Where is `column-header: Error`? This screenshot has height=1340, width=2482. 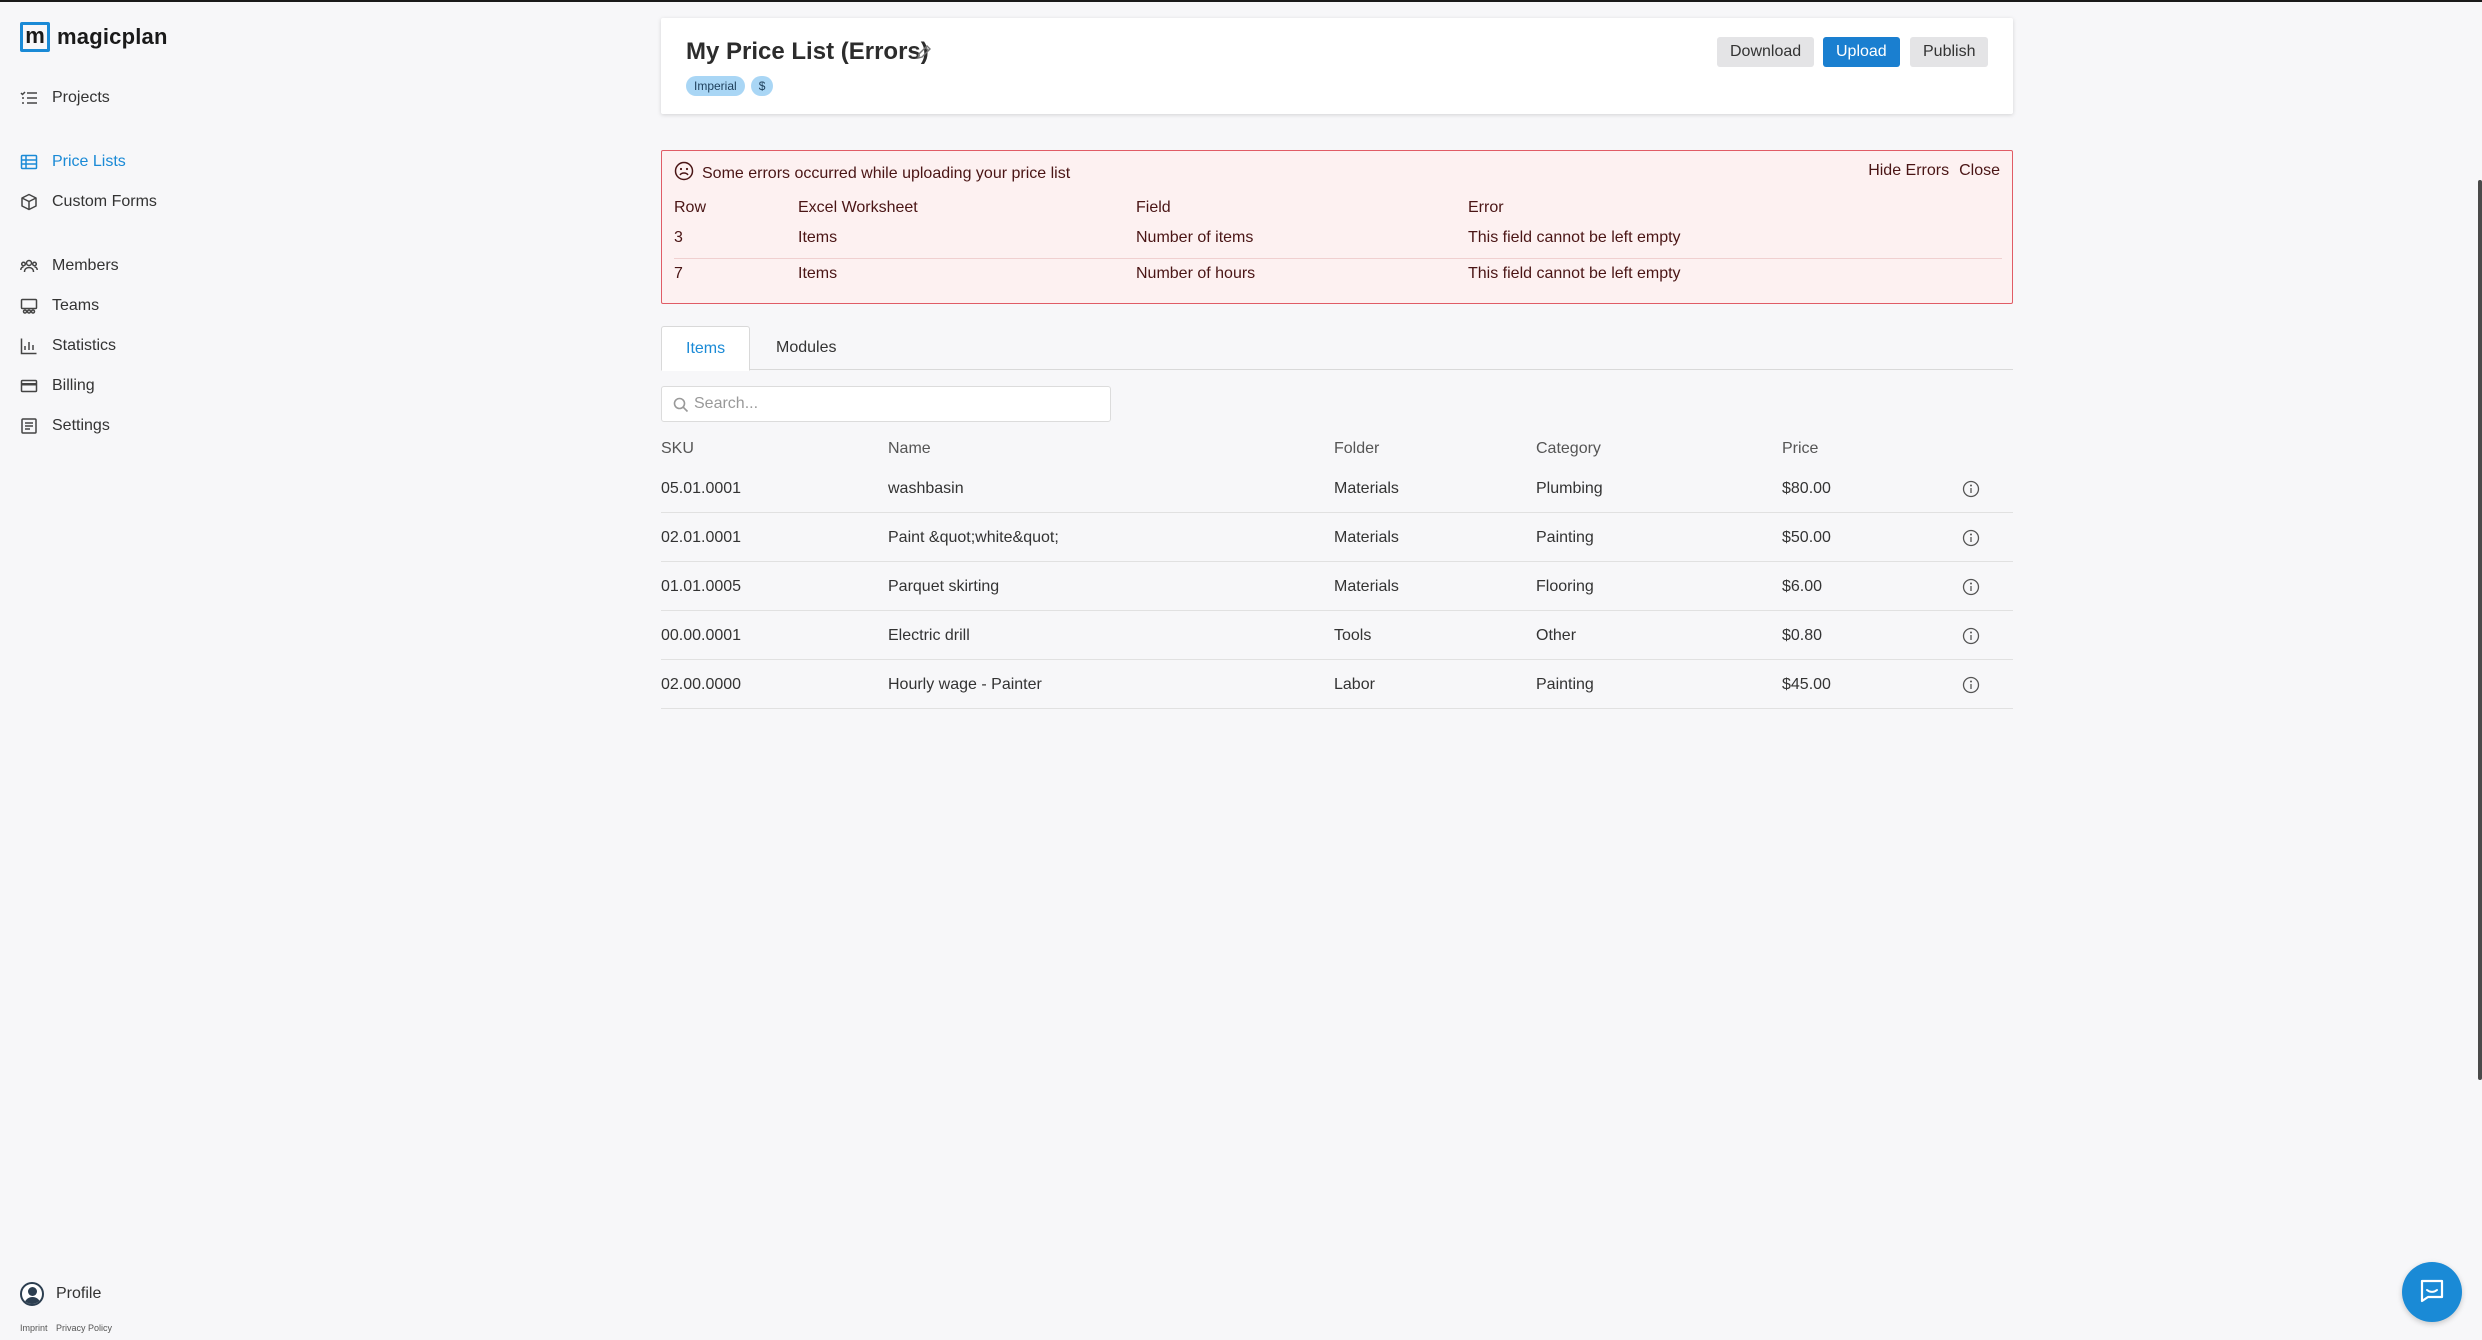
column-header: Error is located at coordinates (1486, 207).